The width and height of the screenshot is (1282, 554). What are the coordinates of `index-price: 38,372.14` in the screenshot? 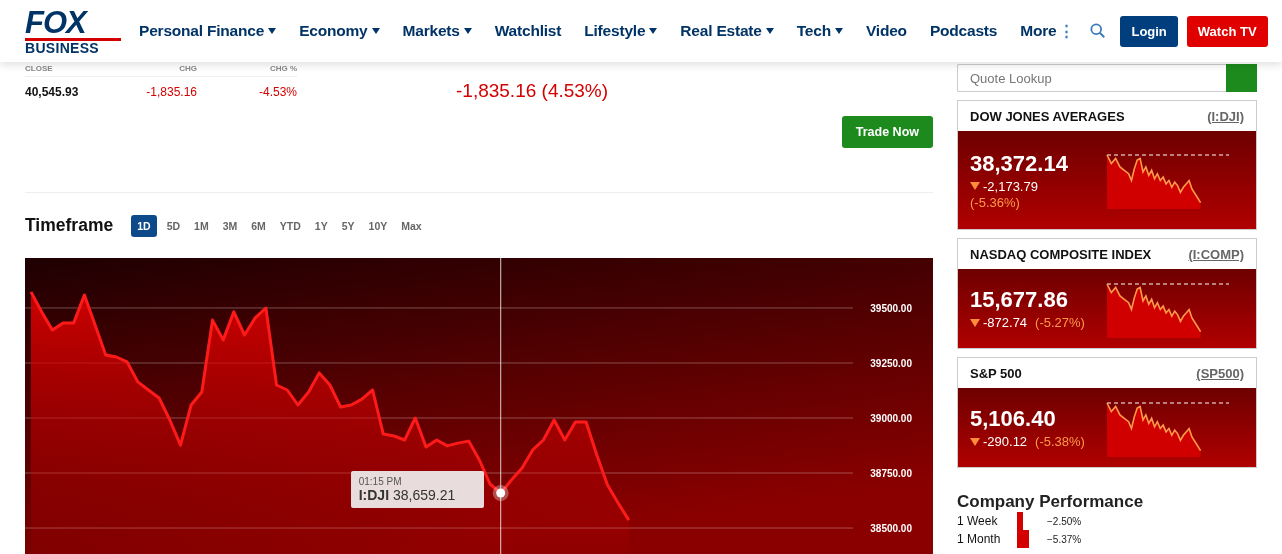 It's located at (1019, 163).